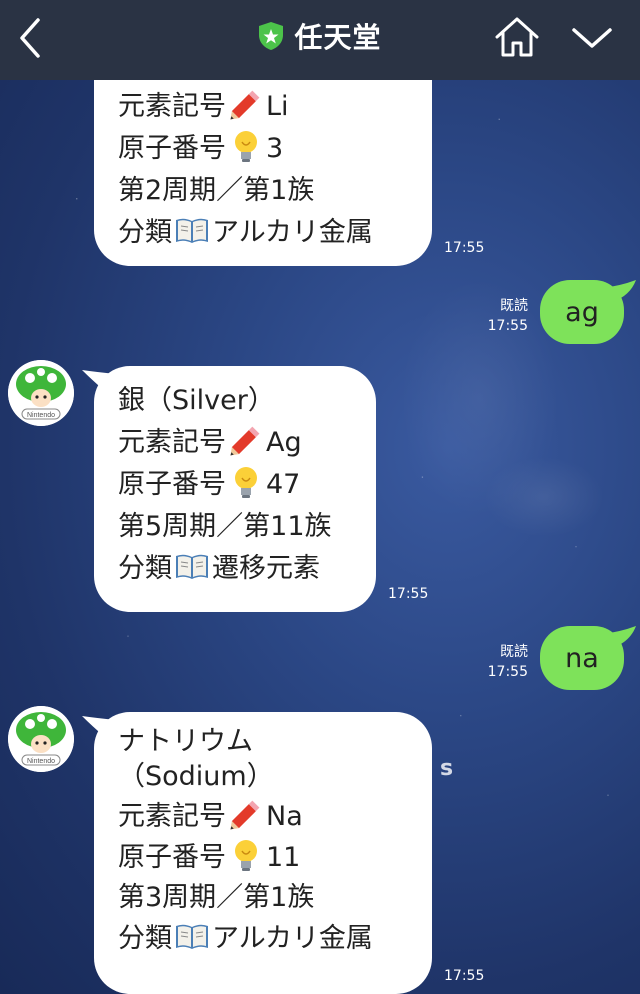  I want to click on menu-toggle-button, so click(592, 39).